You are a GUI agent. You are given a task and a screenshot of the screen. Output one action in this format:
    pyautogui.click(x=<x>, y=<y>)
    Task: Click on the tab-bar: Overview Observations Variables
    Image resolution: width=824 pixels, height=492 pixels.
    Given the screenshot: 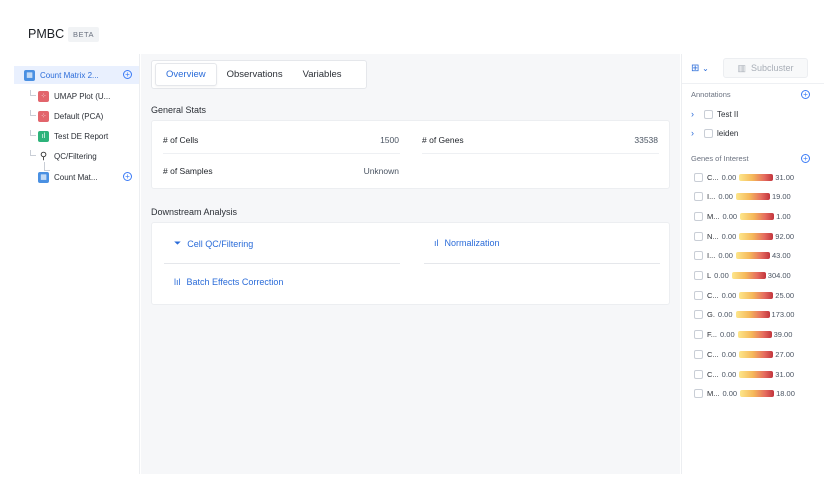 What is the action you would take?
    pyautogui.click(x=259, y=74)
    